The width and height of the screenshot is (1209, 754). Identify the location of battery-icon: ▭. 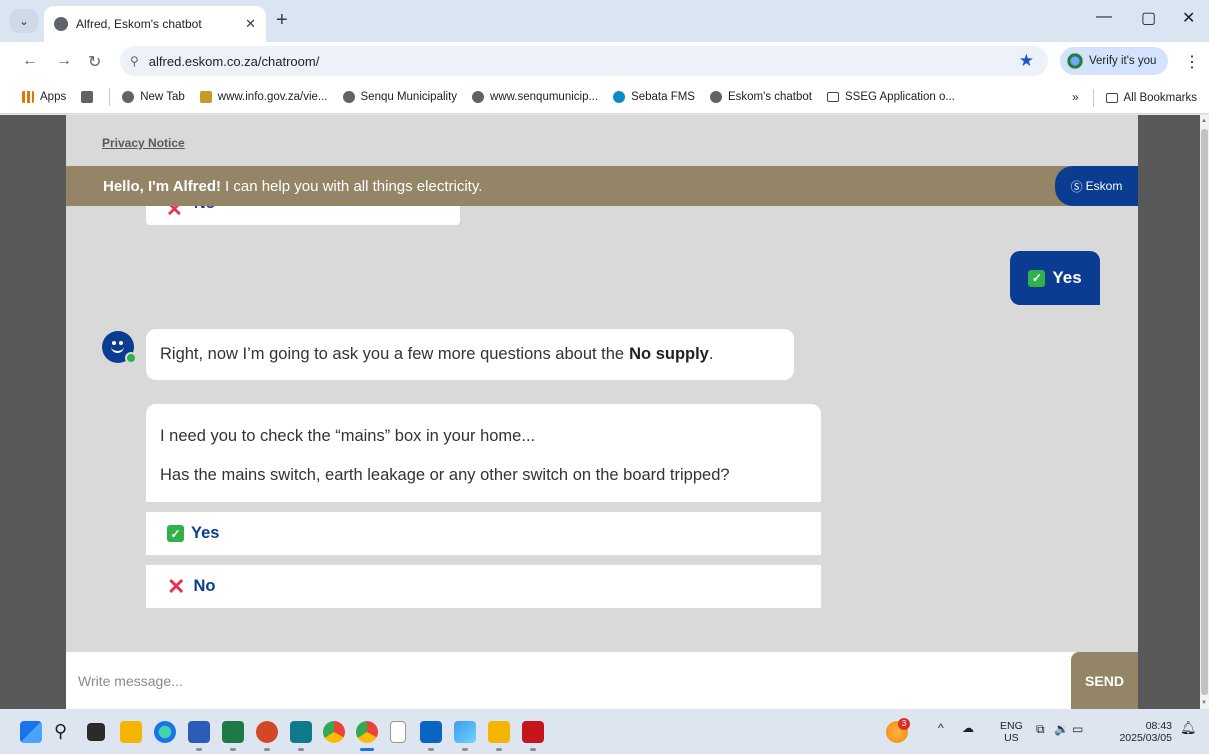
(1077, 729).